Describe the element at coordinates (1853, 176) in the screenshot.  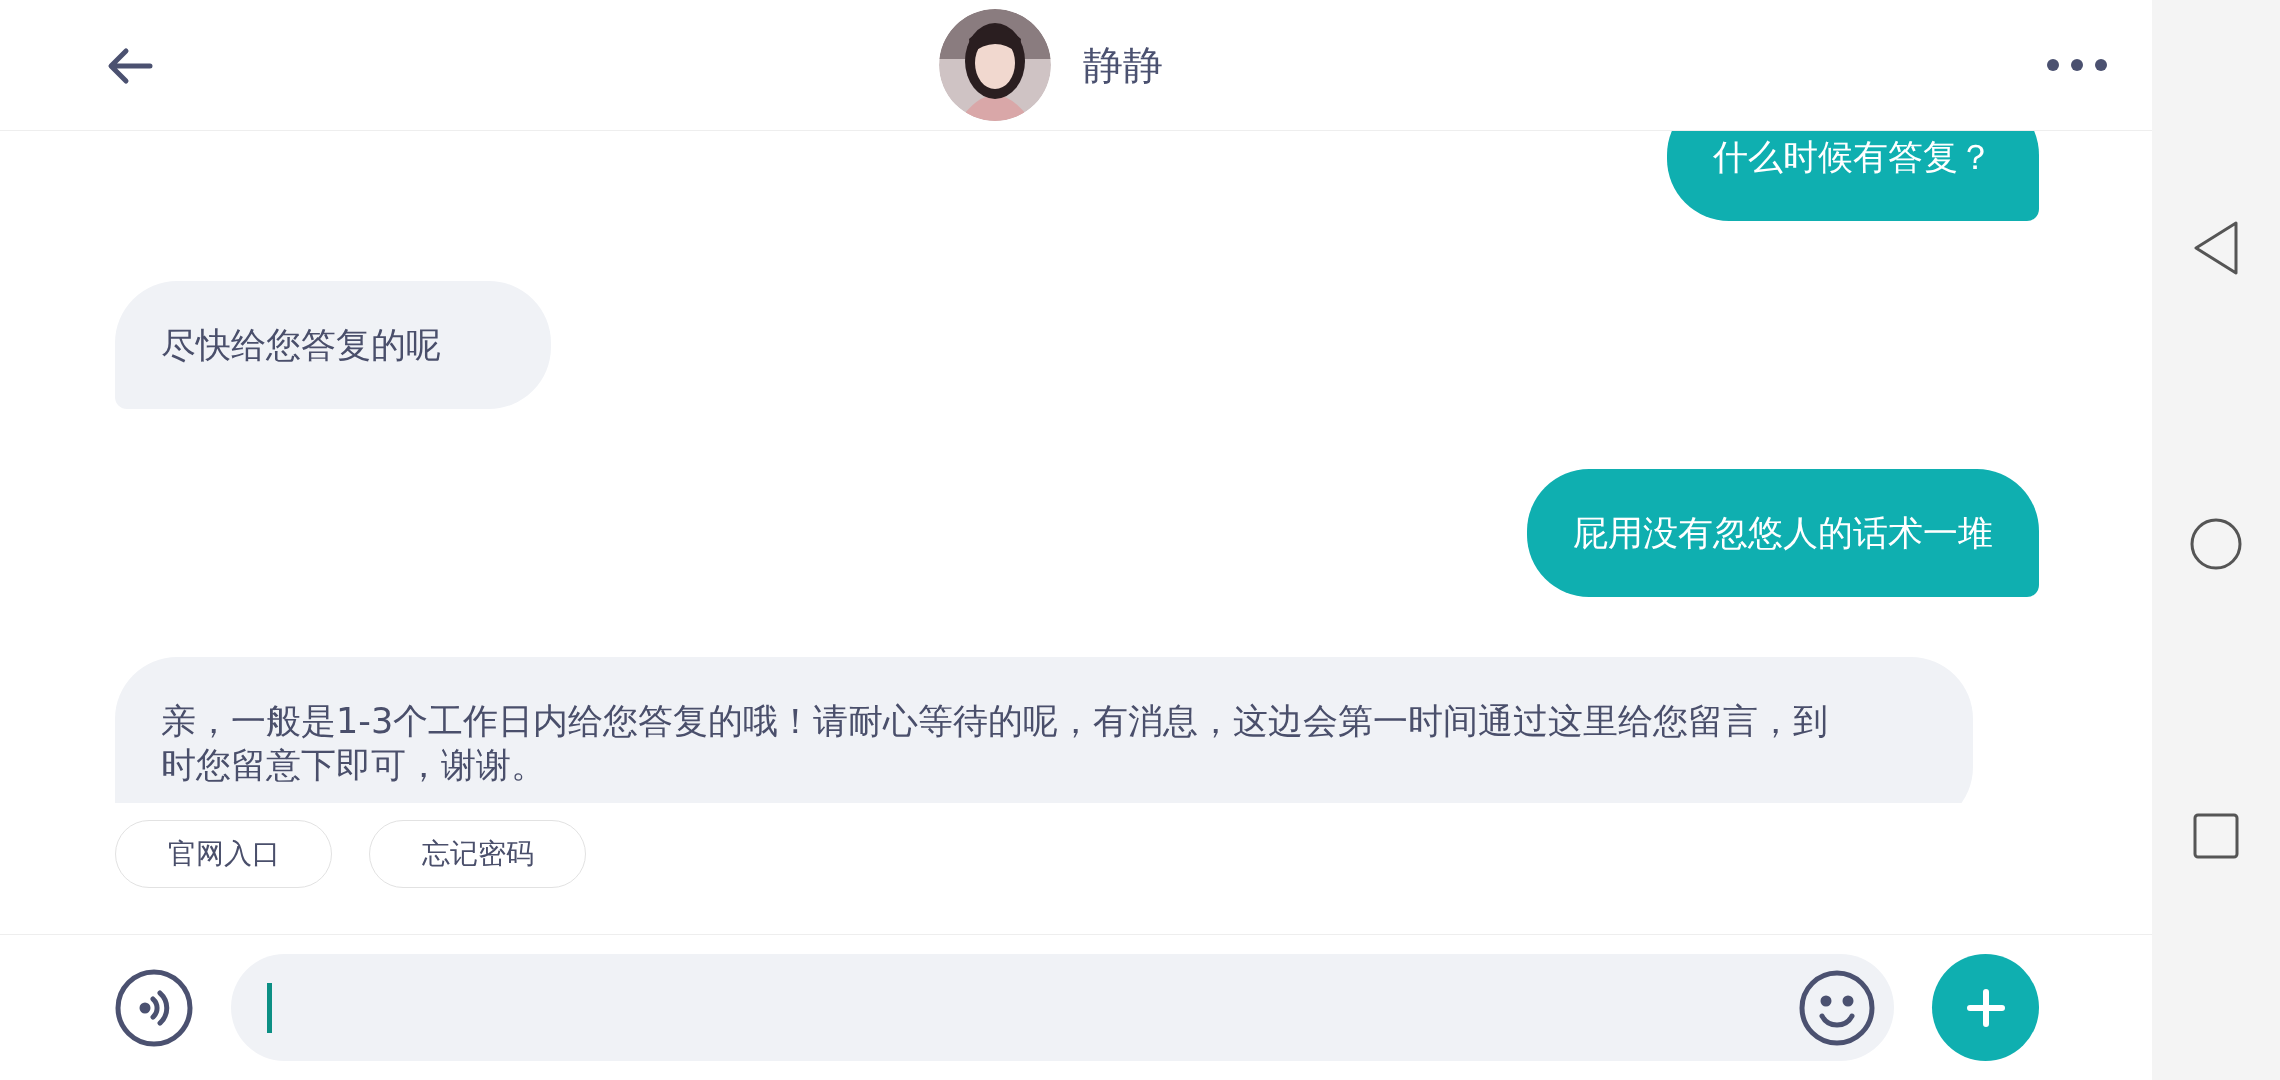
I see `sent-message: 什么时候有答复？` at that location.